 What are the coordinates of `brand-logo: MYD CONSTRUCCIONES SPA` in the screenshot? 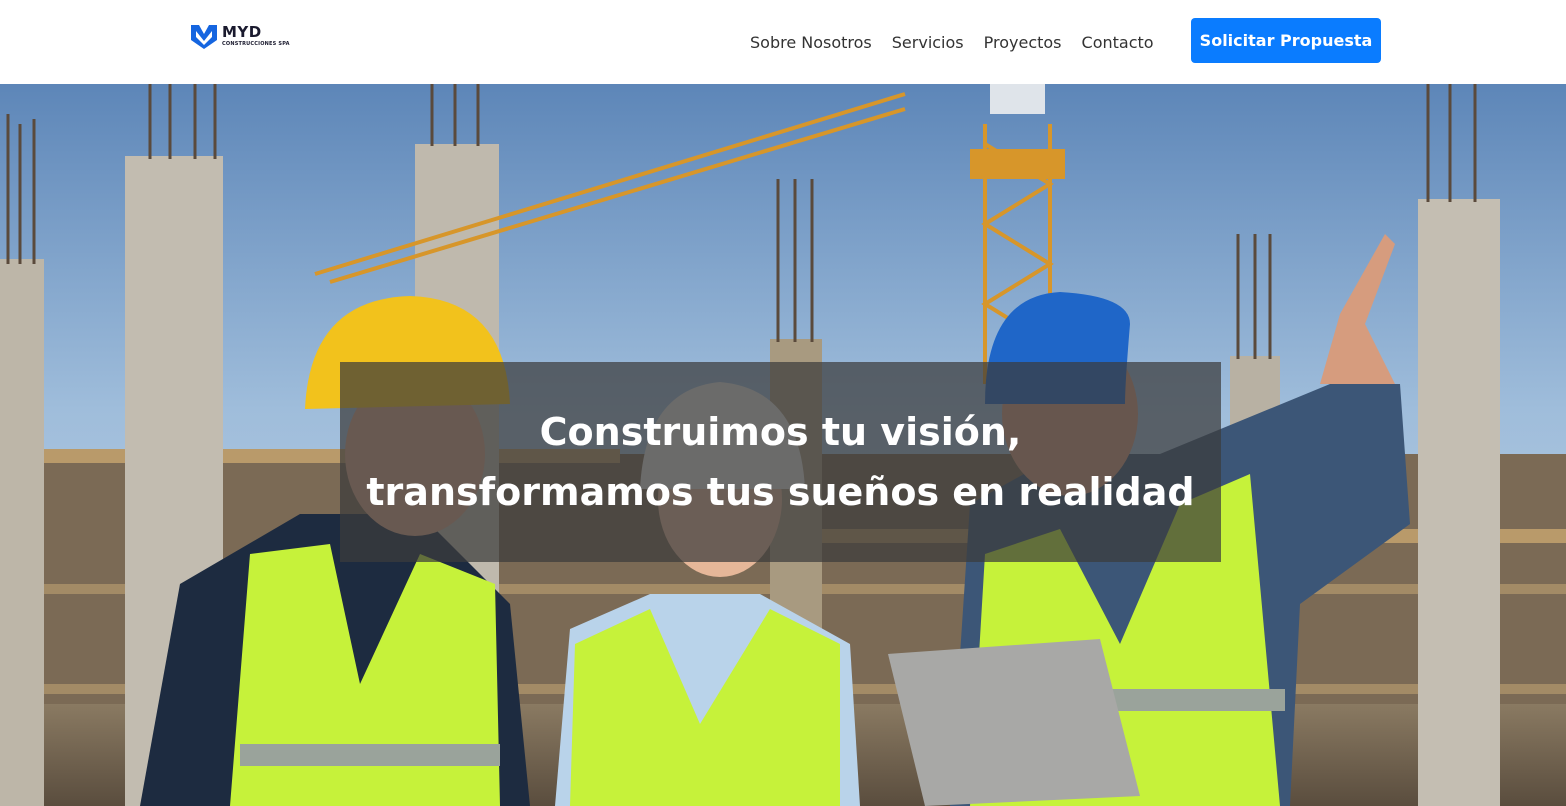 It's located at (250, 36).